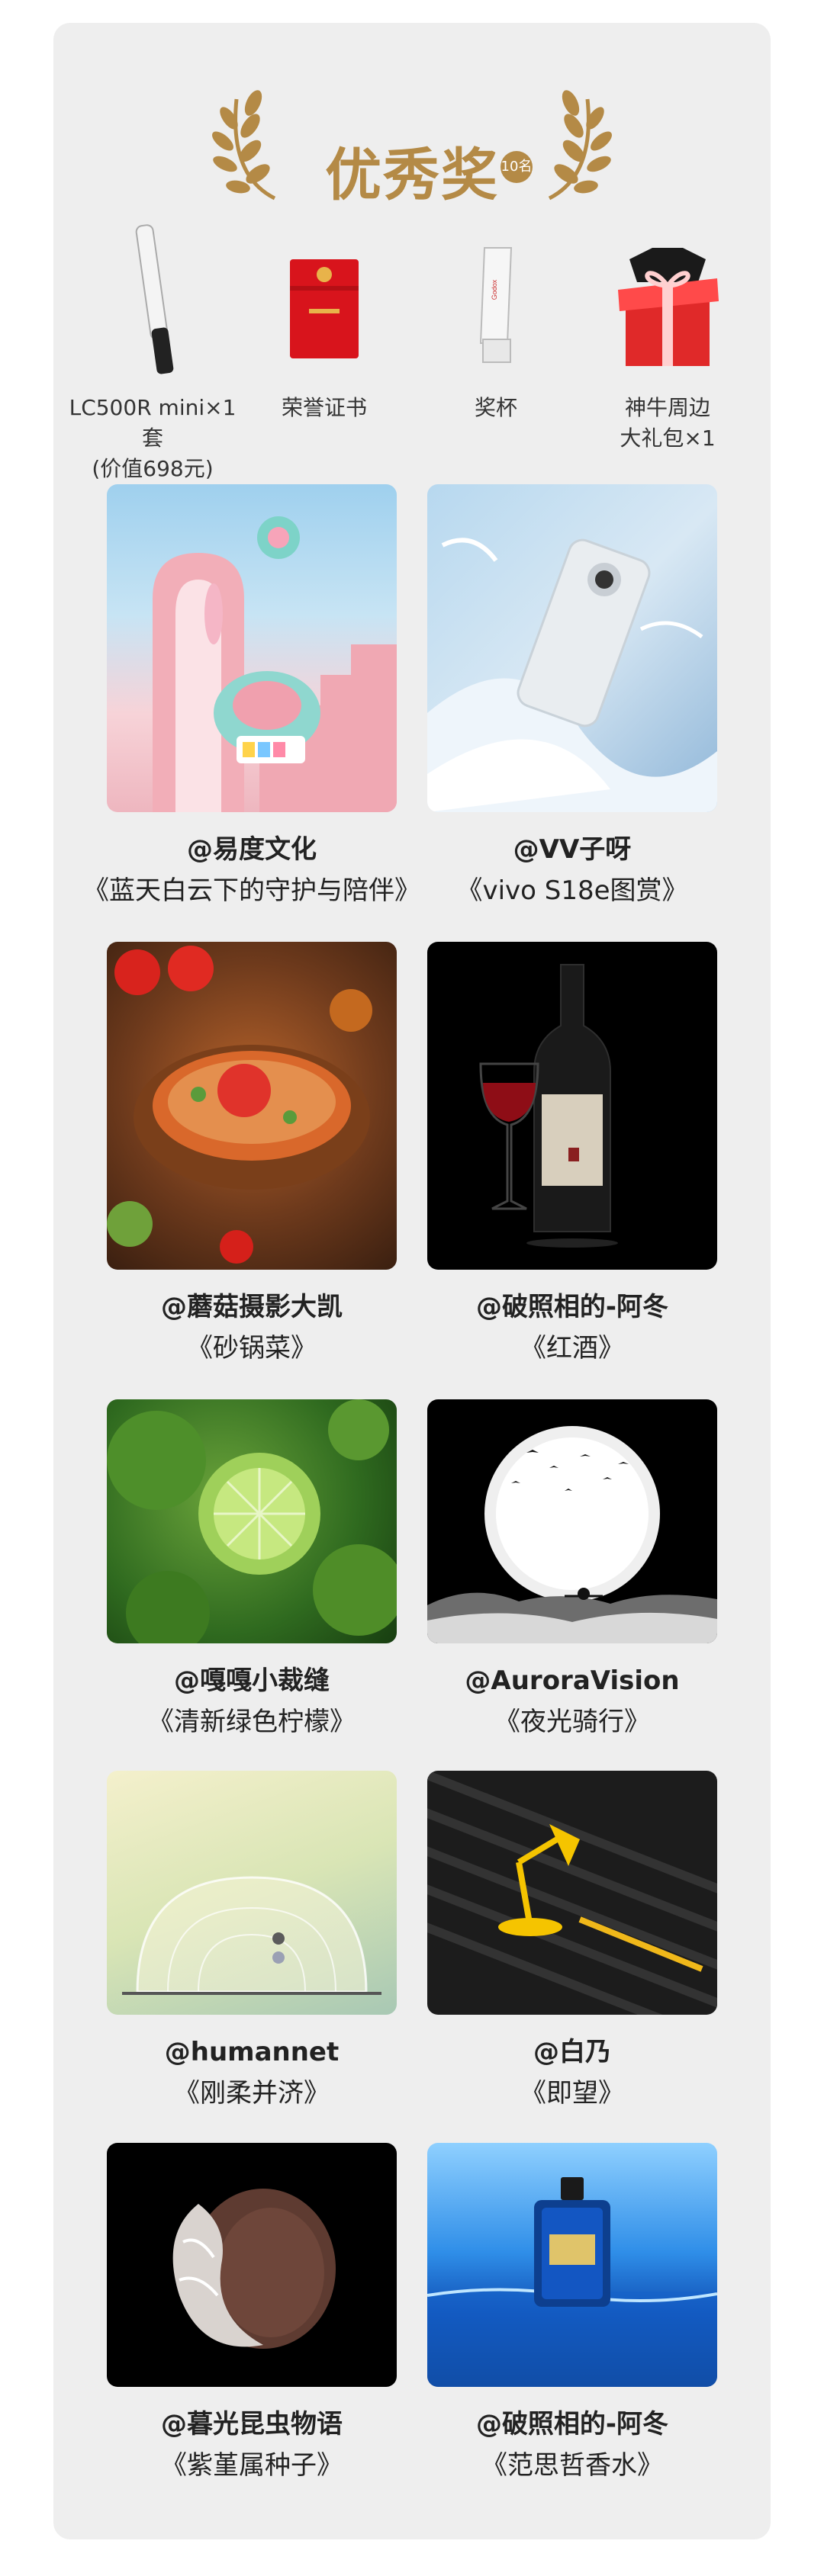 The image size is (824, 2576). Describe the element at coordinates (252, 2465) in the screenshot. I see `winner-work-title: 《紫堇属种子》` at that location.